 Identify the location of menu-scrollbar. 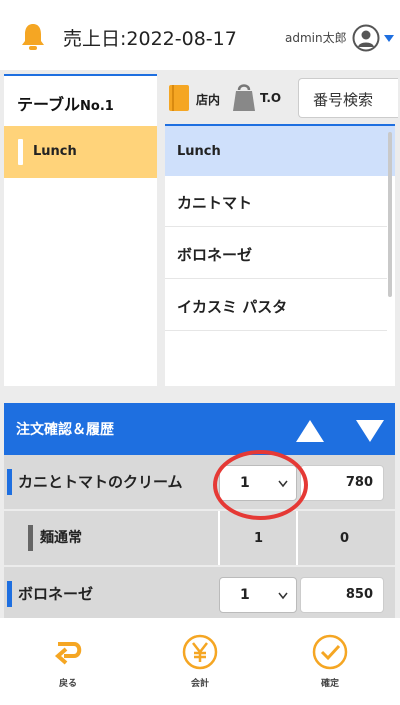
(390, 214).